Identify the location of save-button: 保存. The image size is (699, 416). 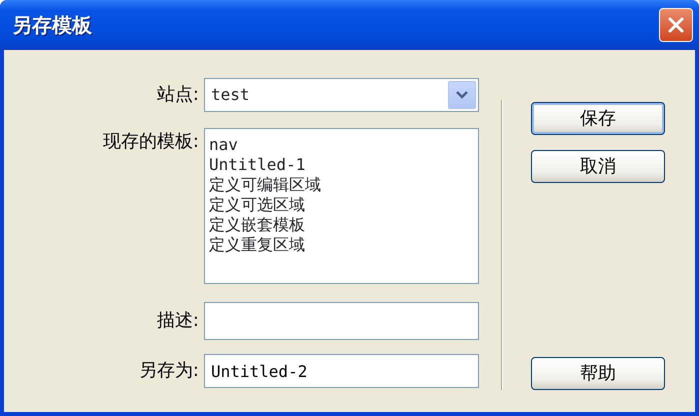
(598, 118).